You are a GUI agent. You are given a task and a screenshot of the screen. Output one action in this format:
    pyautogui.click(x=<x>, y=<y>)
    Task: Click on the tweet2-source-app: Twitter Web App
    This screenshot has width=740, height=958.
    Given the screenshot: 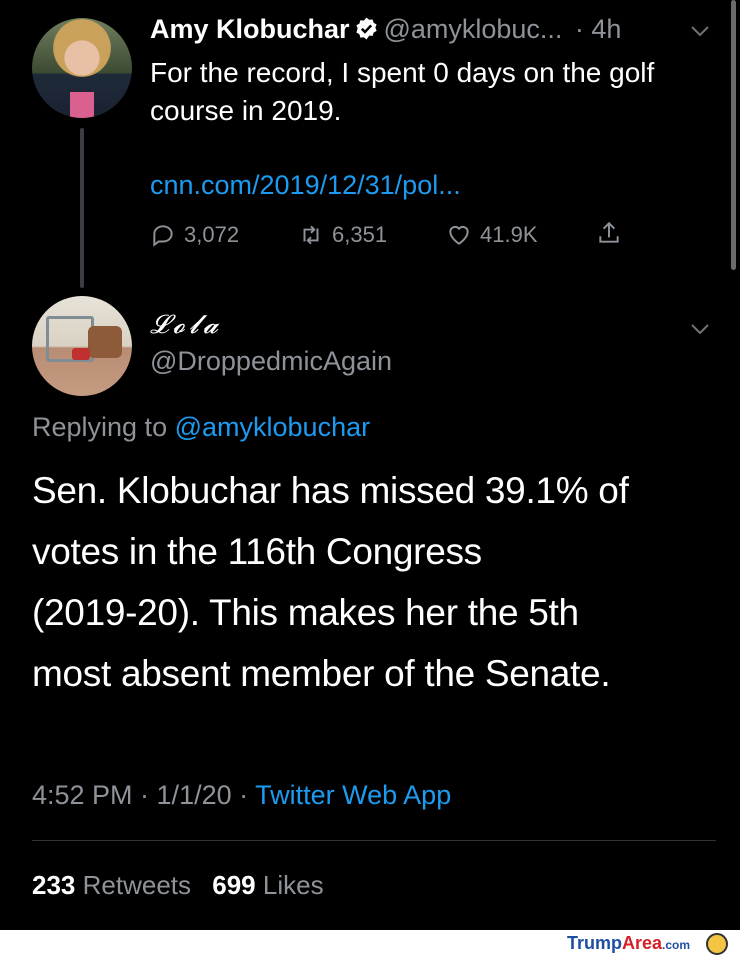 What is the action you would take?
    pyautogui.click(x=353, y=795)
    